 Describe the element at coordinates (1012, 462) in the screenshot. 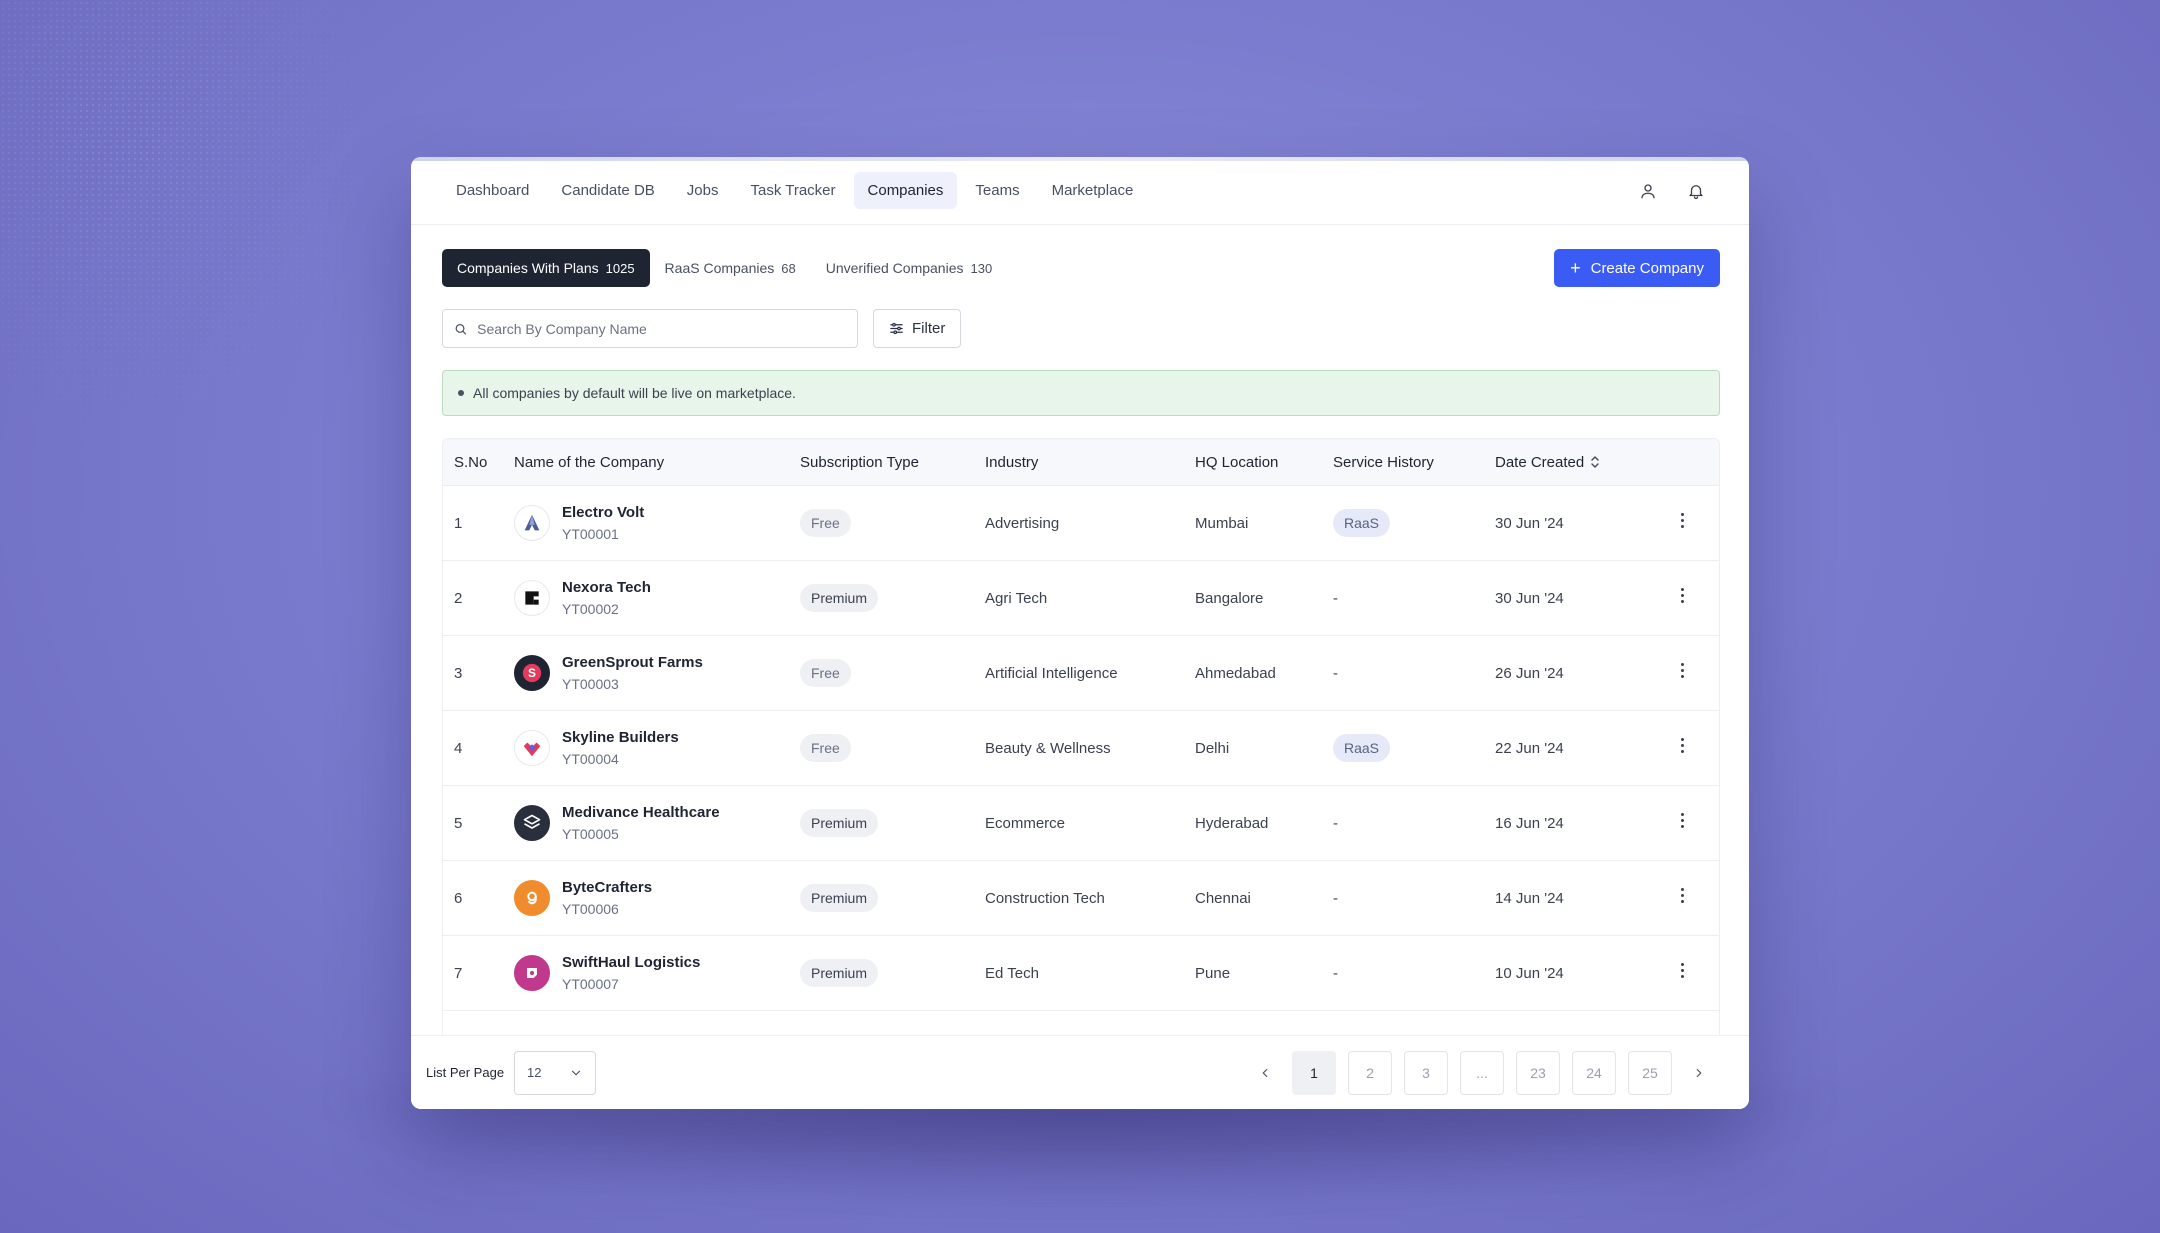

I see `header-industry: Industry` at that location.